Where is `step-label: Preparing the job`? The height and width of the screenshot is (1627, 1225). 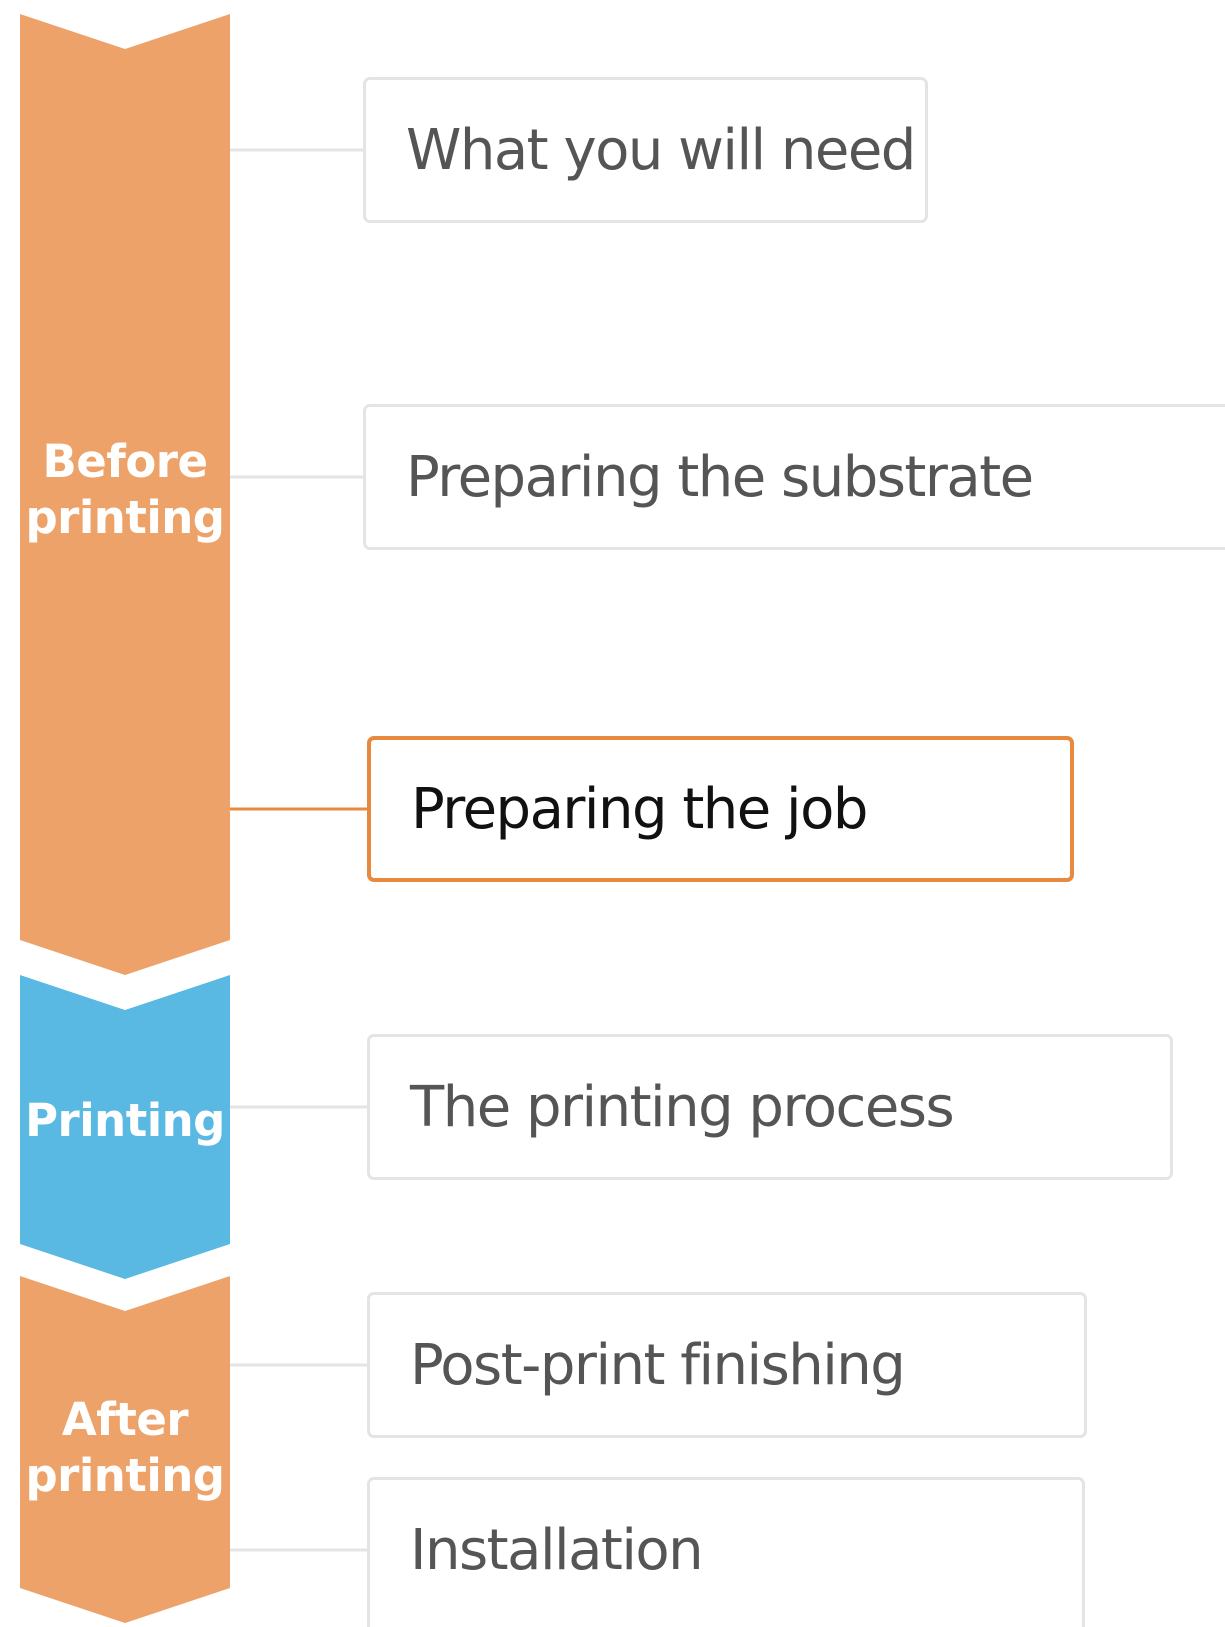
step-label: Preparing the job is located at coordinates (639, 809).